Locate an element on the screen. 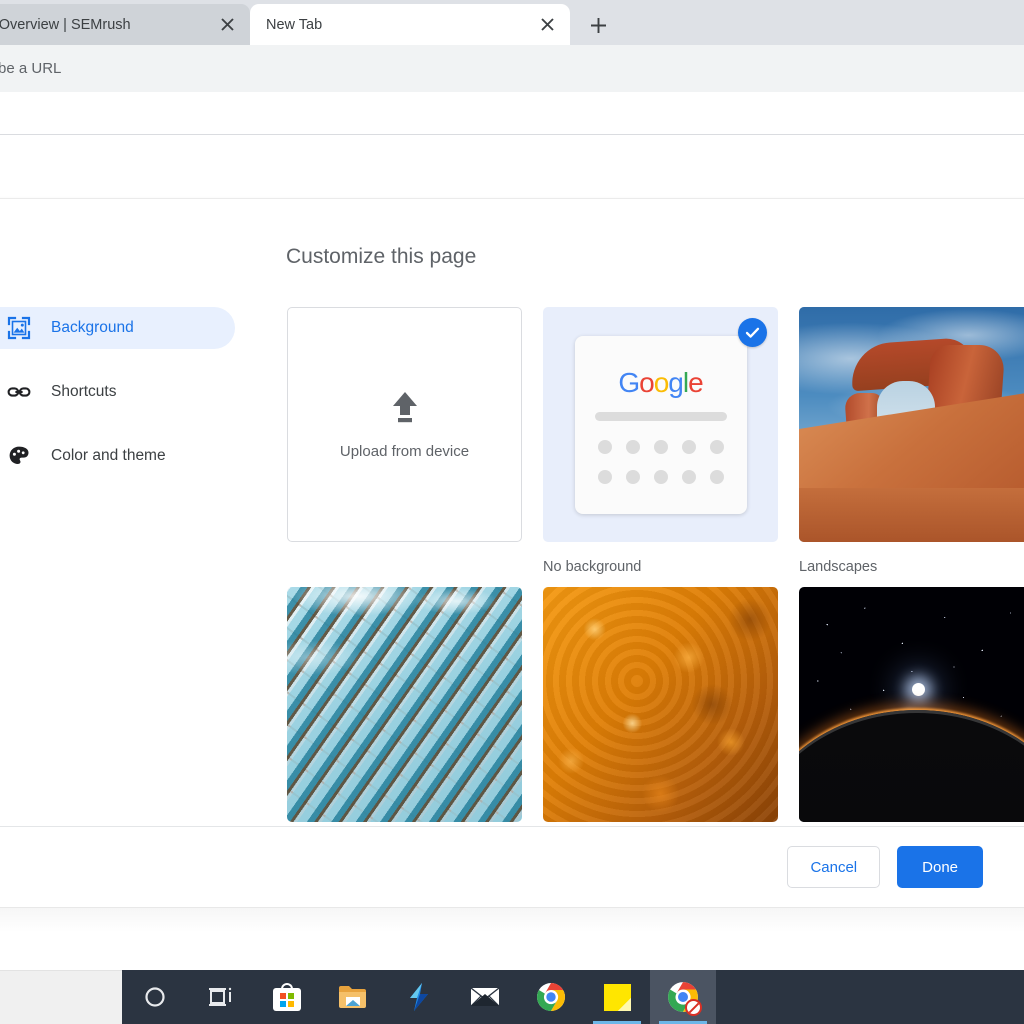  done-button: Done is located at coordinates (940, 867).